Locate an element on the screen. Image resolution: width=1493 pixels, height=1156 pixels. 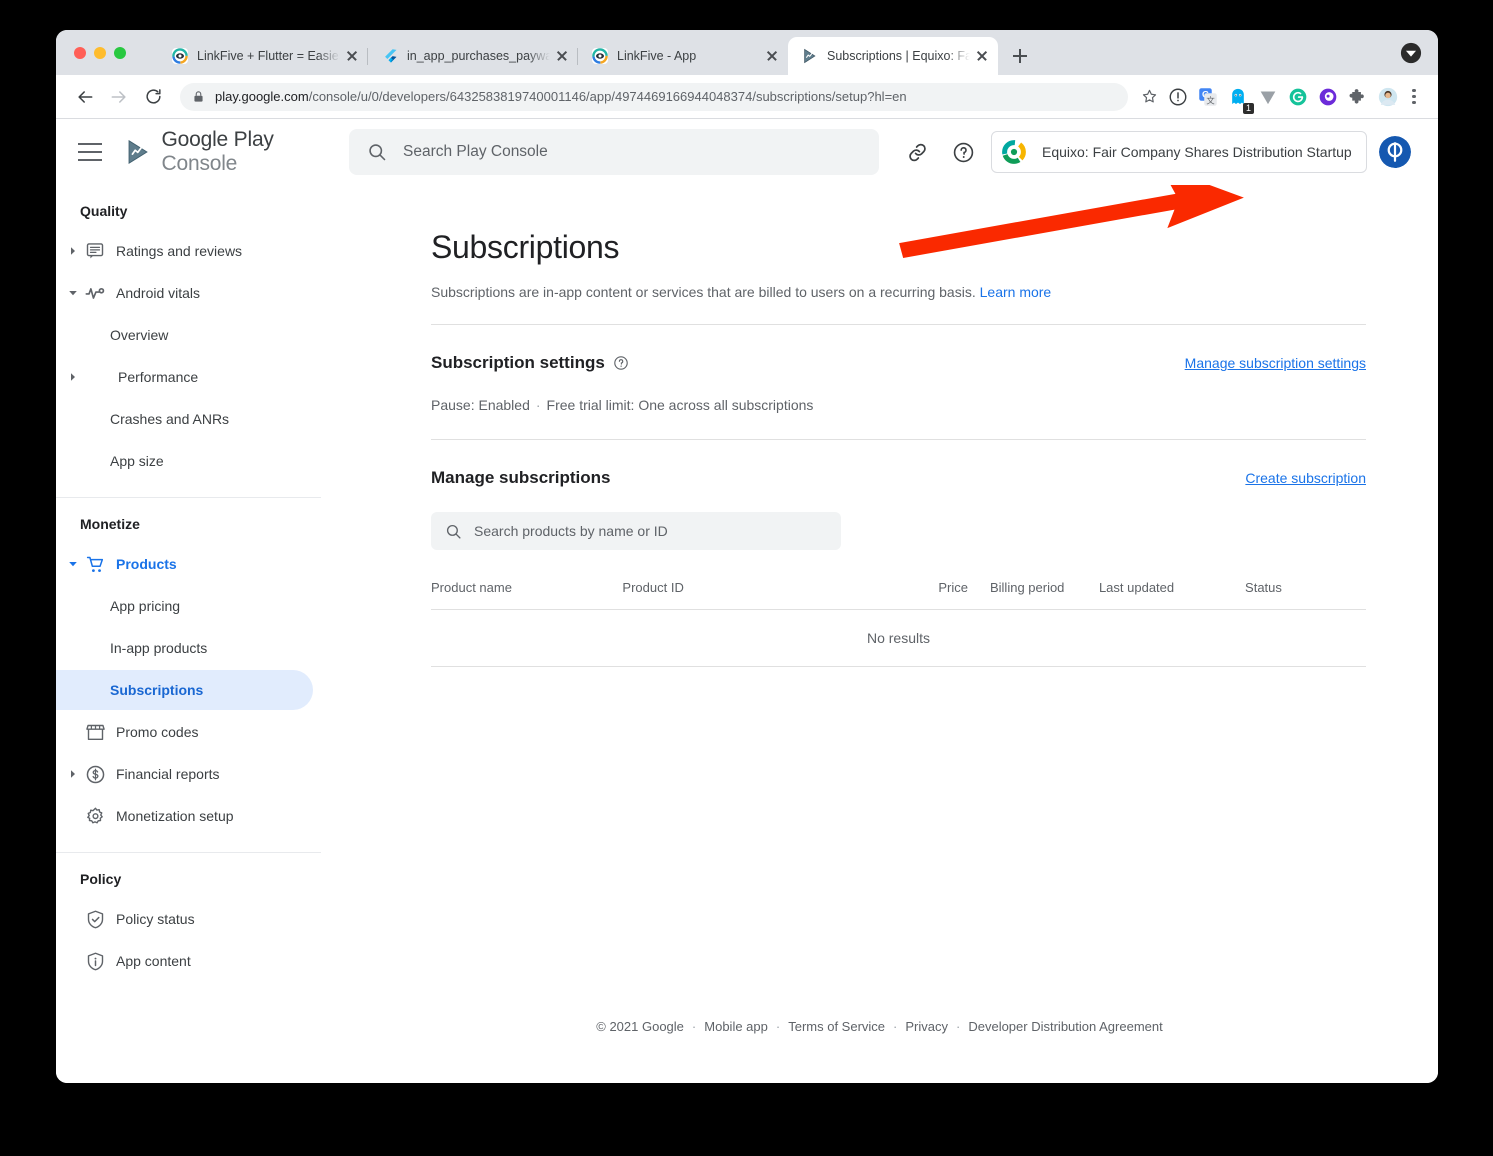
column-product-id: Product ID is located at coordinates (761, 595).